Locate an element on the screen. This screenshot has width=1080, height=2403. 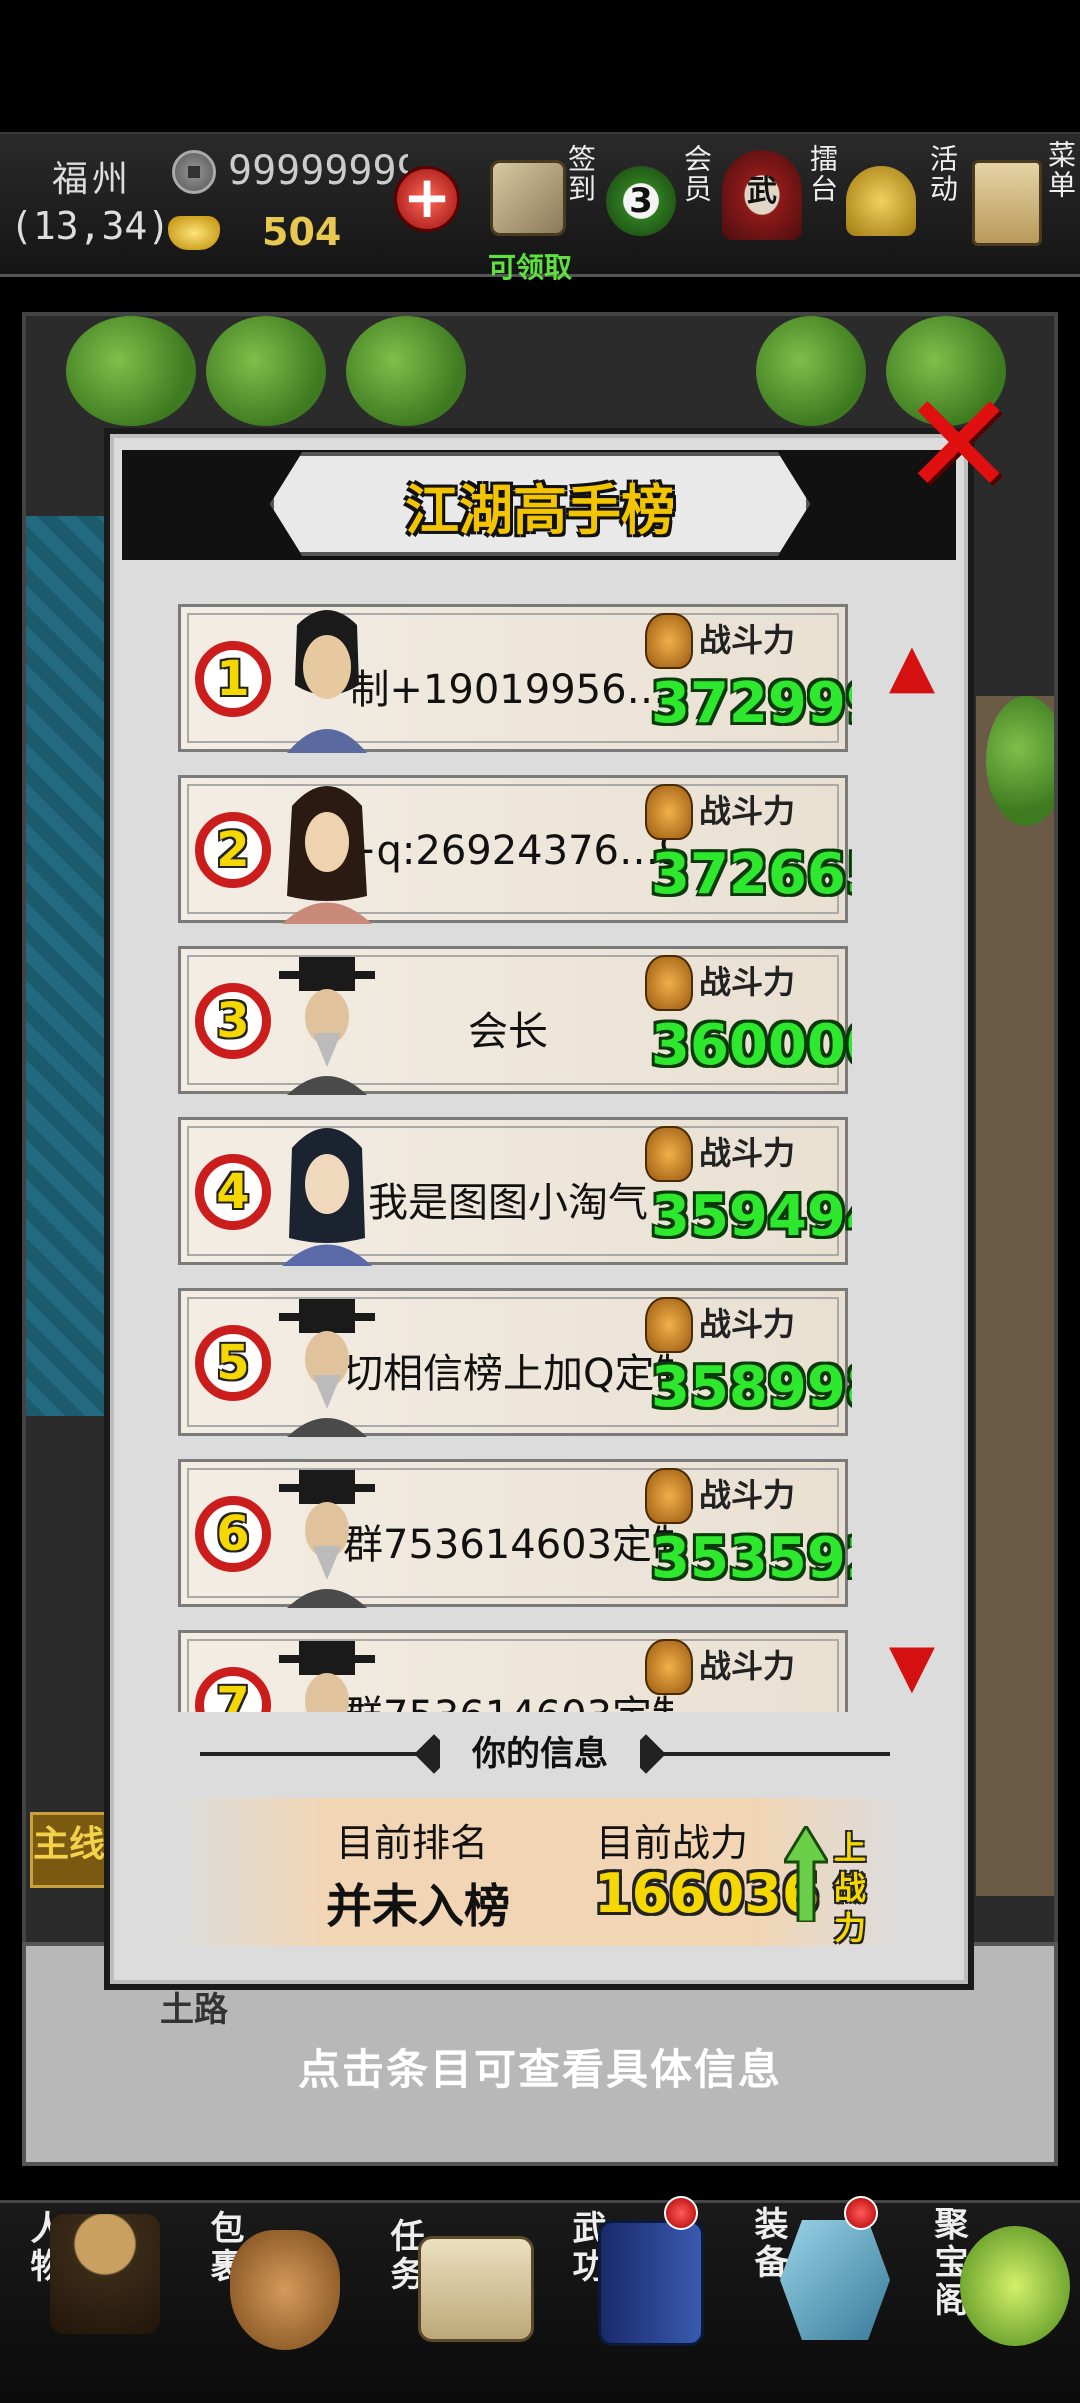
sign-in-label: 签到 is located at coordinates (580, 174).